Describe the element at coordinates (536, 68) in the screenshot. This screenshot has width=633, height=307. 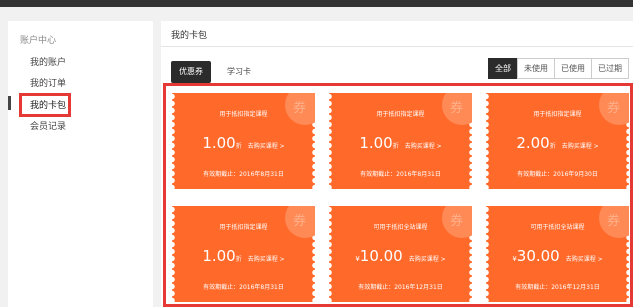
I see `filter-unused: 未使用` at that location.